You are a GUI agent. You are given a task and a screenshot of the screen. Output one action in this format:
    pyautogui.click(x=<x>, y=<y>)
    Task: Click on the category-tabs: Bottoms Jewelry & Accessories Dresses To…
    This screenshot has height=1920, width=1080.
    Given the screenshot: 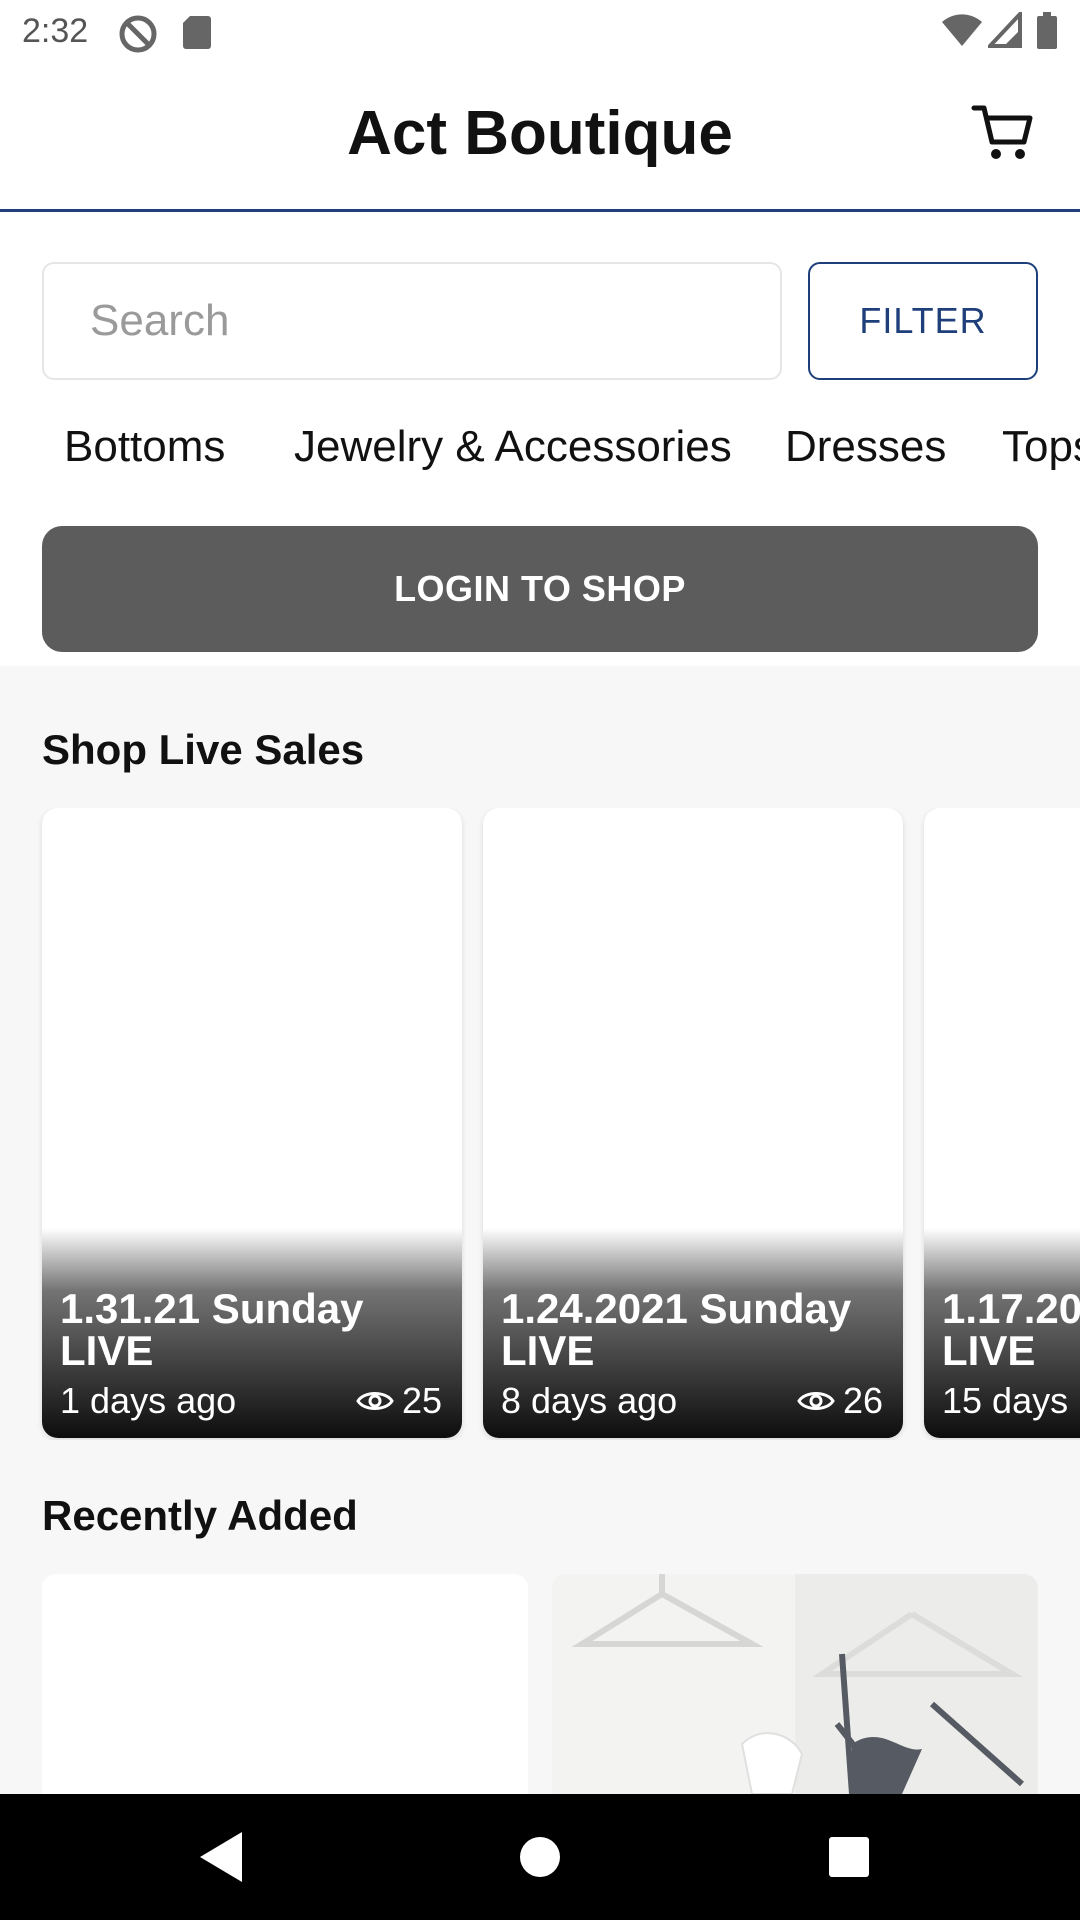 What is the action you would take?
    pyautogui.click(x=540, y=457)
    